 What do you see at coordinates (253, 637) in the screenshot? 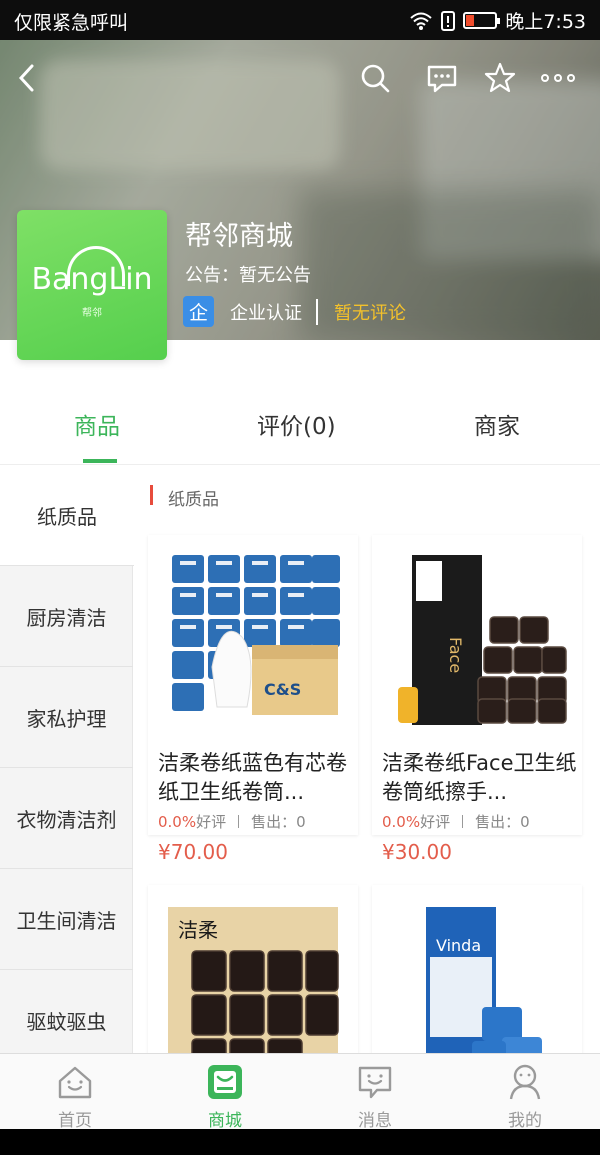
I see `product-image: C&S` at bounding box center [253, 637].